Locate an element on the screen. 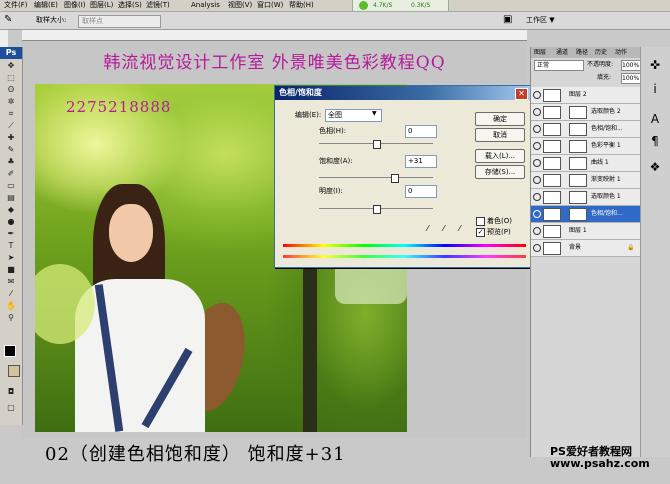  lightness-slider-thumb is located at coordinates (377, 209).